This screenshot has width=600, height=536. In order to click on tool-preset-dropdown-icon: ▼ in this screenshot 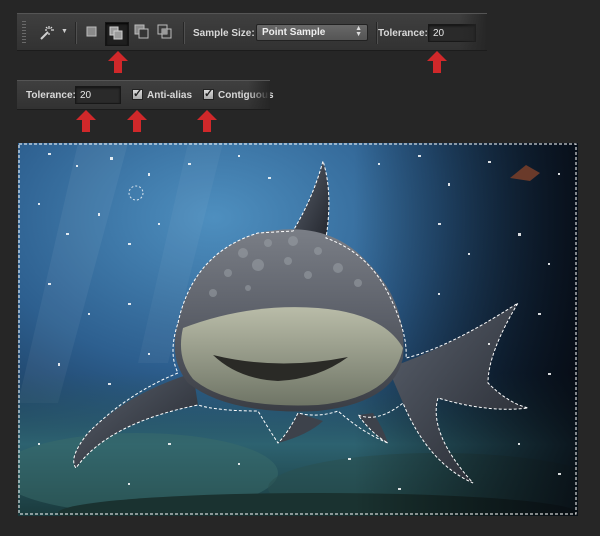, I will do `click(64, 31)`.